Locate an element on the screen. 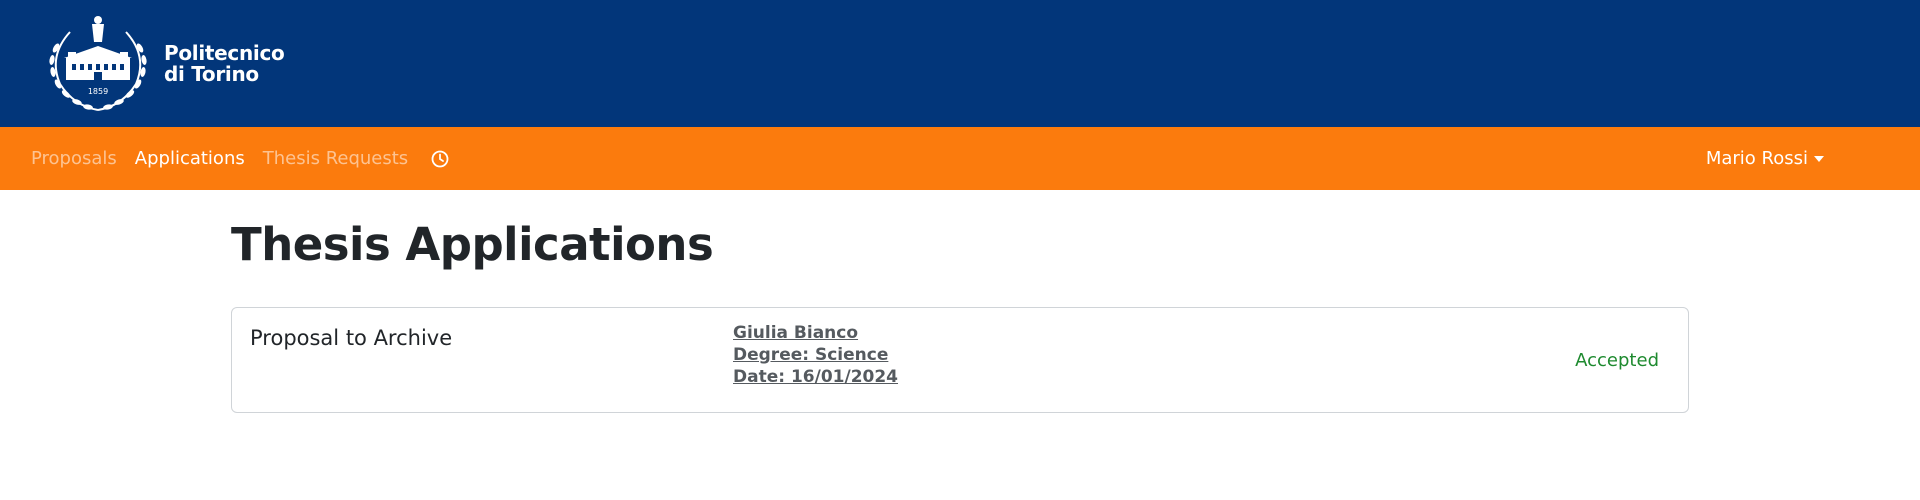 This screenshot has height=500, width=1920. user-name: Mario Rossi is located at coordinates (1756, 158).